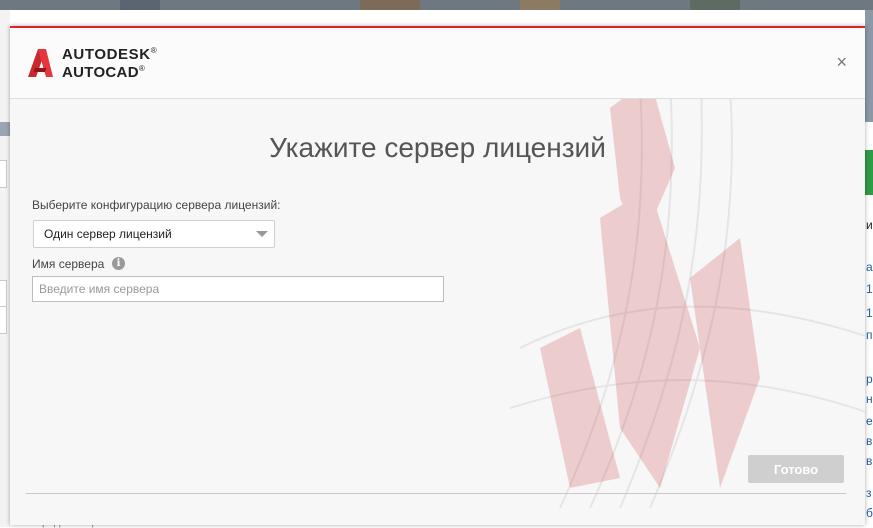 This screenshot has width=873, height=528. Describe the element at coordinates (869, 493) in the screenshot. I see `background-link: з` at that location.